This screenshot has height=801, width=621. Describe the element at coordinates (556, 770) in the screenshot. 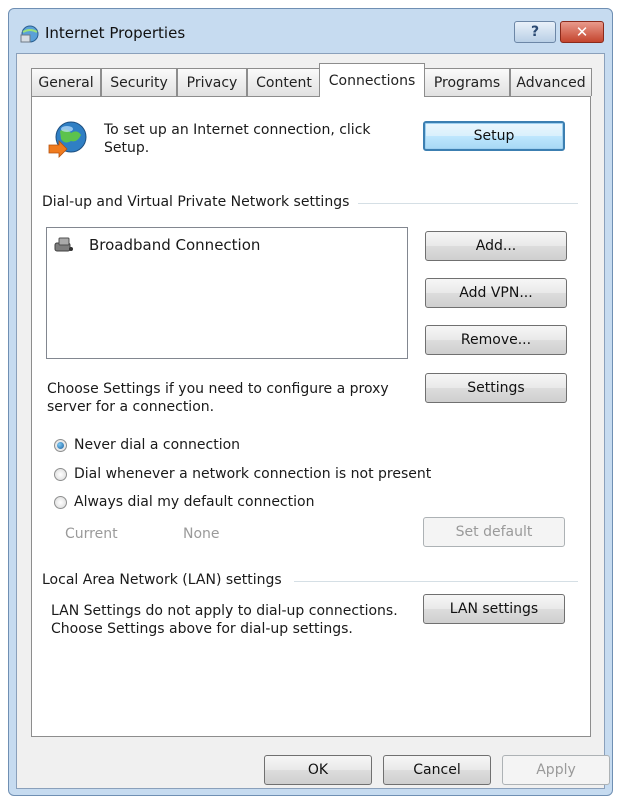

I see `apply-button: Apply` at that location.